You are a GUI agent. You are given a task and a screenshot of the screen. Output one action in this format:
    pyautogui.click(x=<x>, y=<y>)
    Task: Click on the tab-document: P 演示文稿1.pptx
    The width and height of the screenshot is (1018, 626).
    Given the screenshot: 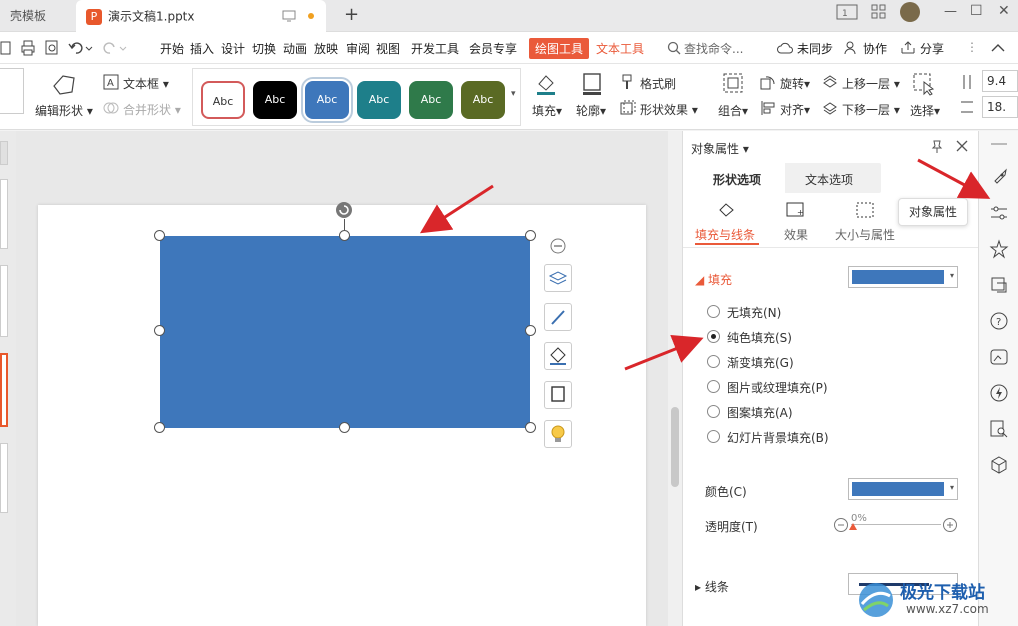 What is the action you would take?
    pyautogui.click(x=201, y=16)
    